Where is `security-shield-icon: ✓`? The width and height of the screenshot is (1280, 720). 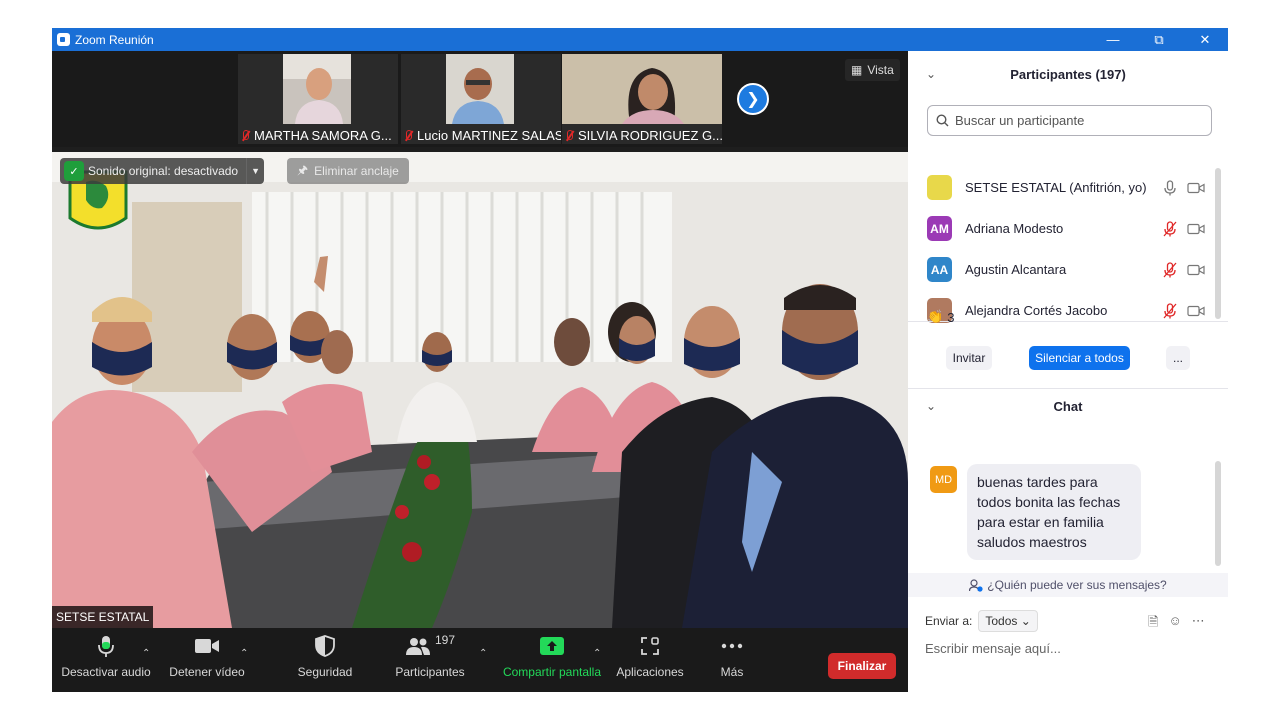
security-shield-icon: ✓ is located at coordinates (74, 171).